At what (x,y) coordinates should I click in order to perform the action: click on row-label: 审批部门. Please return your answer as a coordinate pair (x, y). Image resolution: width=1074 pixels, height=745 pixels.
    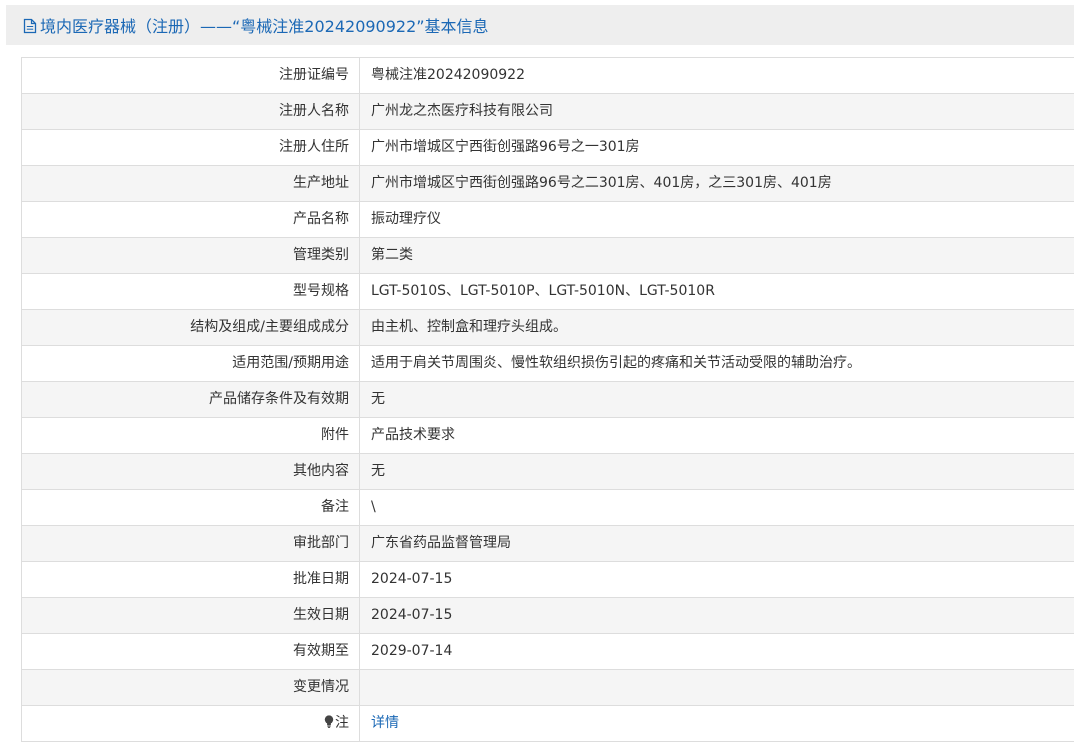
    Looking at the image, I should click on (190, 543).